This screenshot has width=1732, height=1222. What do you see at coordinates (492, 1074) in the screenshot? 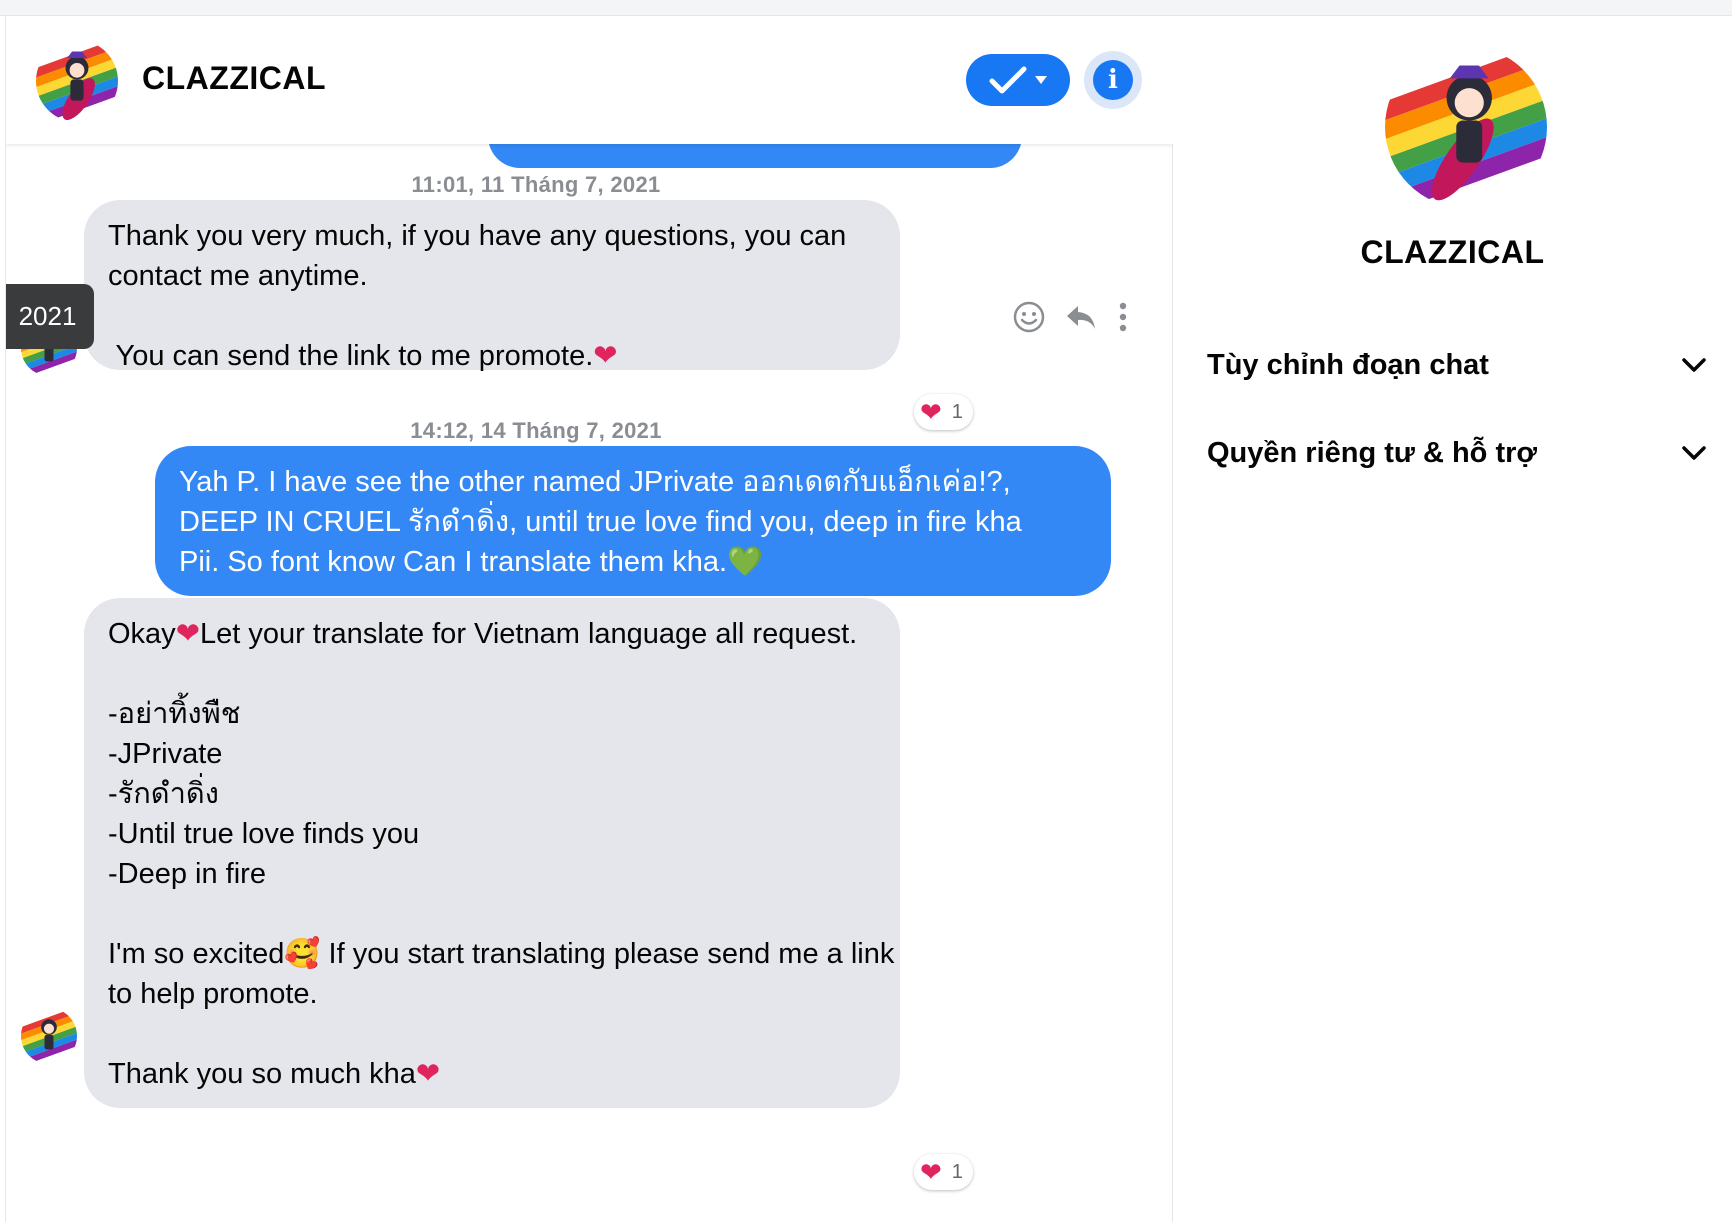
I see `message-line: Thank you so much kha❤` at bounding box center [492, 1074].